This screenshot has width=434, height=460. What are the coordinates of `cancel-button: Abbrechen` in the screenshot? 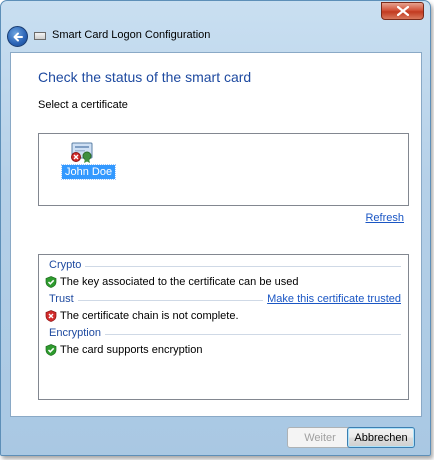 It's located at (381, 437).